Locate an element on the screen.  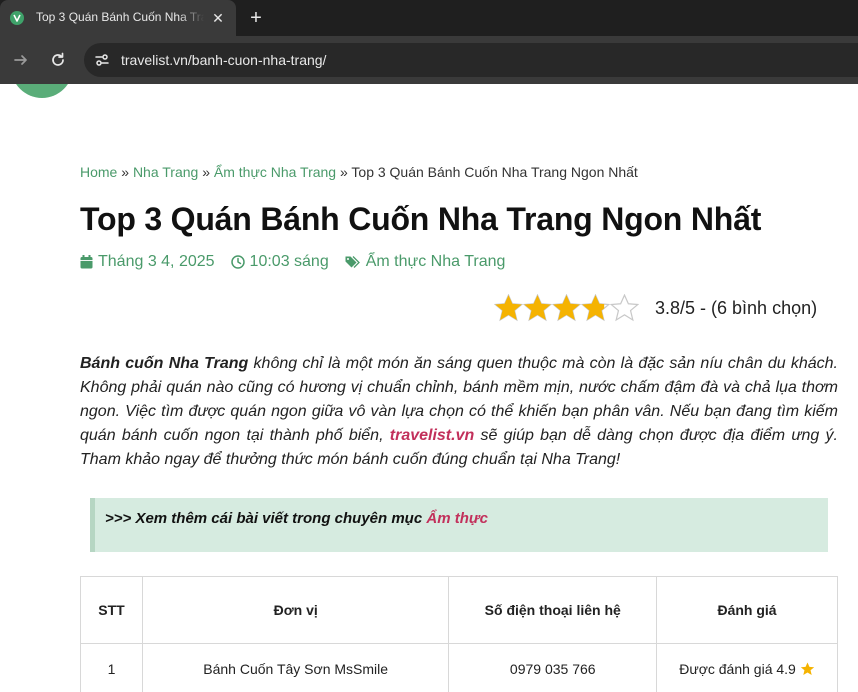
intro-lead: Bánh cuốn Nha Trang is located at coordinates (164, 363).